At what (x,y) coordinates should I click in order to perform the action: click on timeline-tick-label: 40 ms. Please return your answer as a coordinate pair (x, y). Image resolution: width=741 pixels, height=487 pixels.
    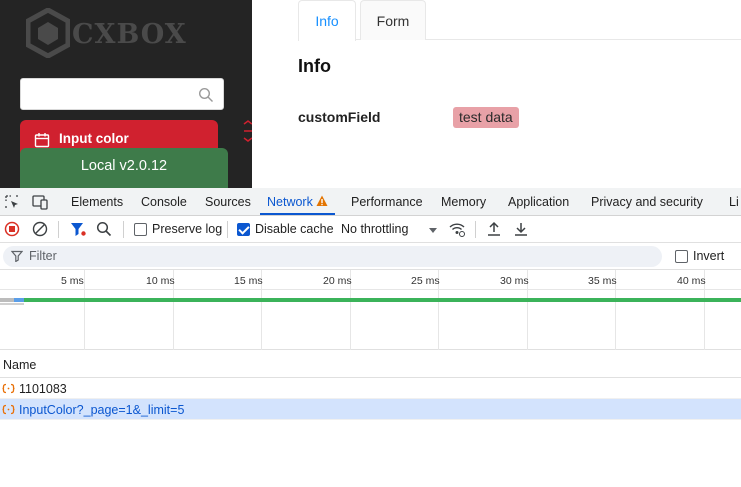
    Looking at the image, I should click on (691, 281).